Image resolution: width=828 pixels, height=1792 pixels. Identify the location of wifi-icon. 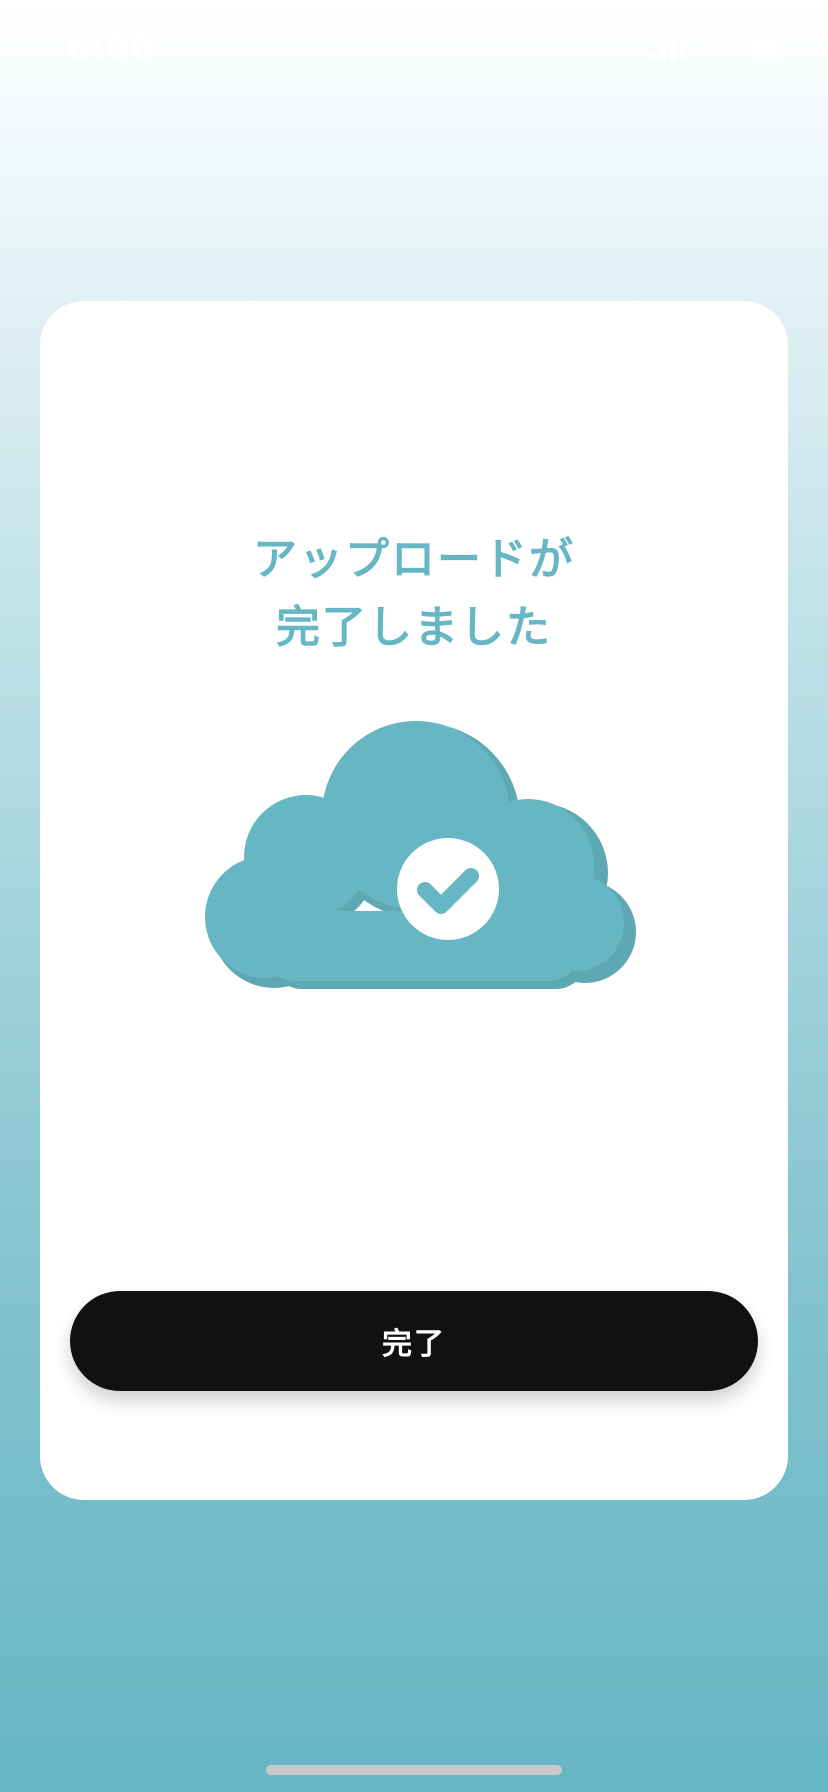
(718, 47).